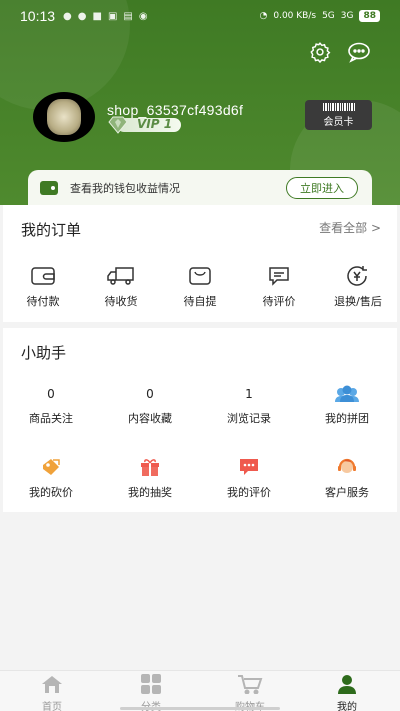 This screenshot has width=400, height=711. Describe the element at coordinates (347, 465) in the screenshot. I see `customer-service-icon` at that location.